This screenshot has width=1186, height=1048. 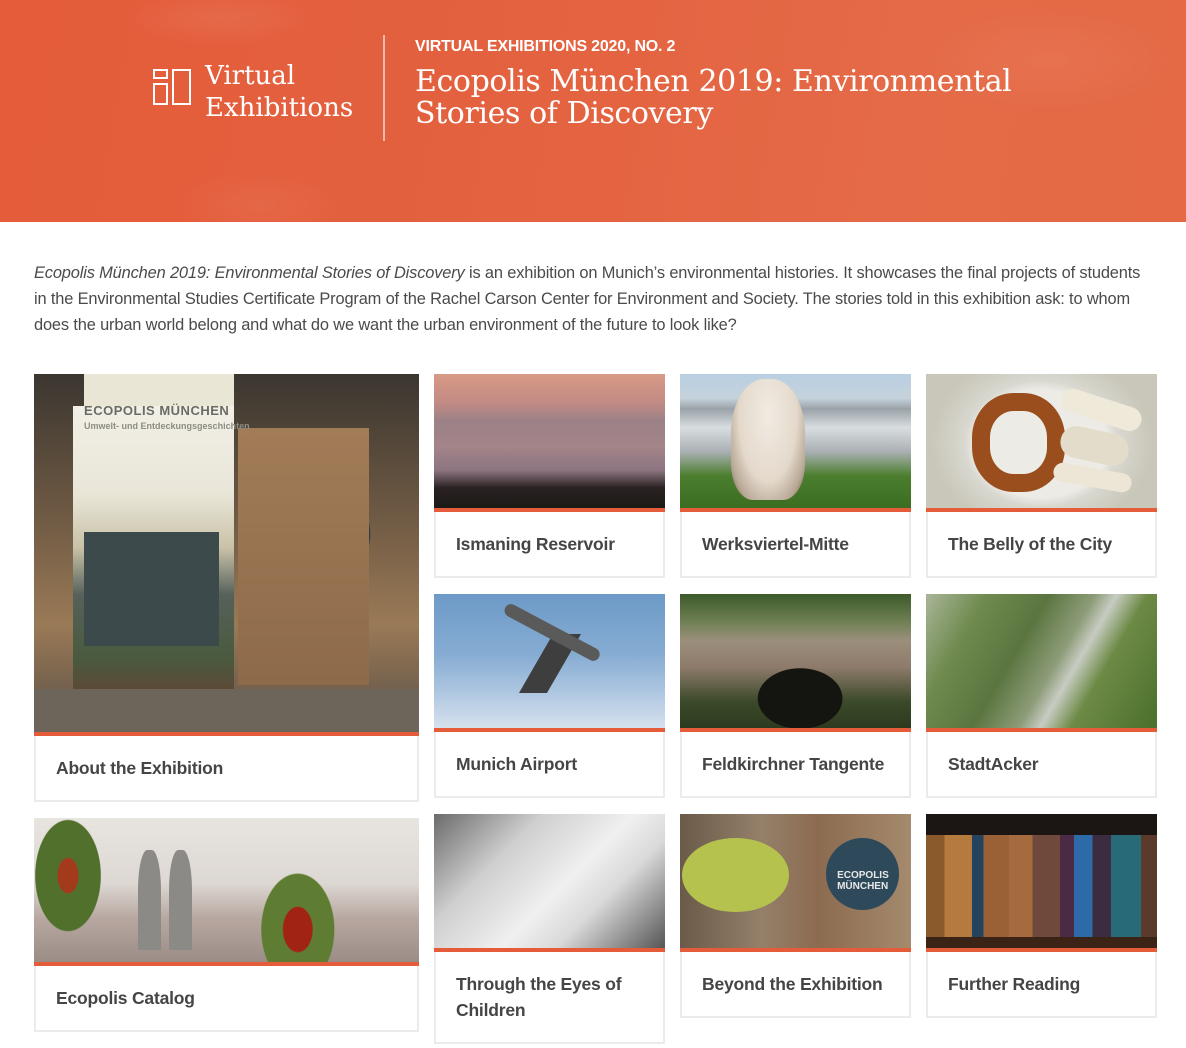 What do you see at coordinates (279, 108) in the screenshot?
I see `logo-line-2: Exhibitions` at bounding box center [279, 108].